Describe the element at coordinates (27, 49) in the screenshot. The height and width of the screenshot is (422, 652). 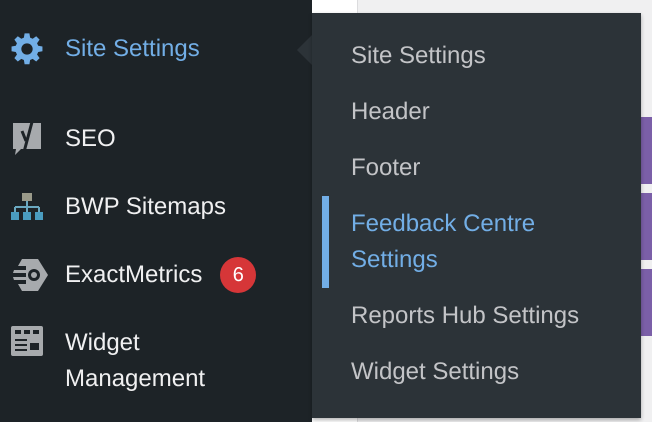
I see `gear-icon` at that location.